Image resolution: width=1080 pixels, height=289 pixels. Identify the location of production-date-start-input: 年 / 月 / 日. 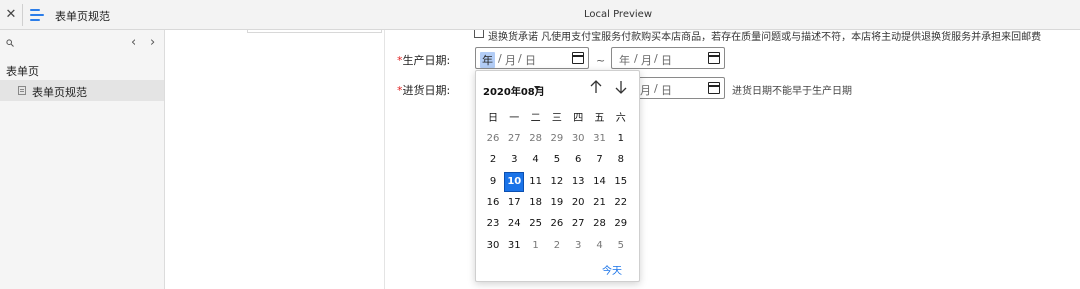
(532, 58).